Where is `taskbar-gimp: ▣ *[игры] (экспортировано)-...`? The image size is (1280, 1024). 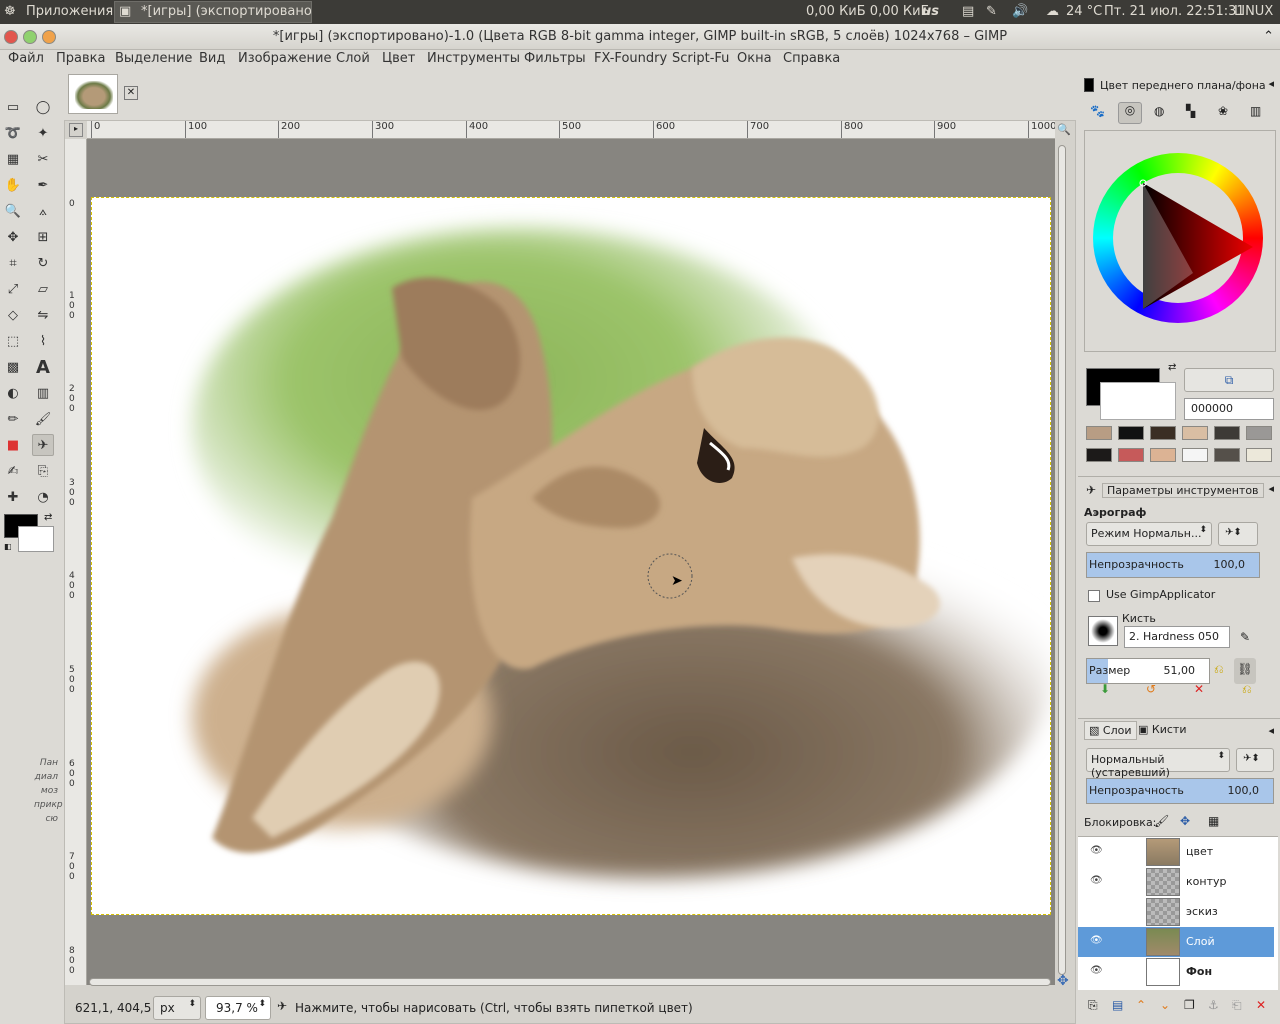
taskbar-gimp: ▣ *[игры] (экспортировано)-... is located at coordinates (213, 12).